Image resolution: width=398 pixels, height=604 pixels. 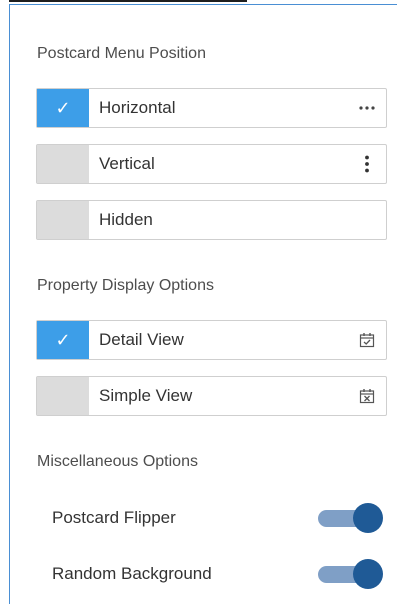 I want to click on option-label: Detail View, so click(x=141, y=339).